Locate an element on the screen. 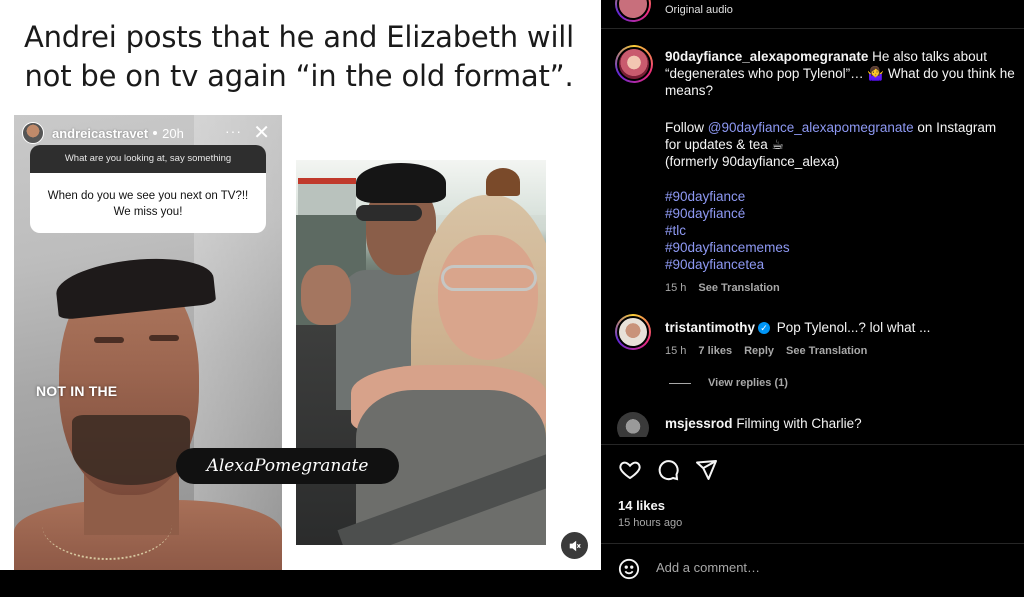 The width and height of the screenshot is (1024, 597). headband is located at coordinates (135, 286).